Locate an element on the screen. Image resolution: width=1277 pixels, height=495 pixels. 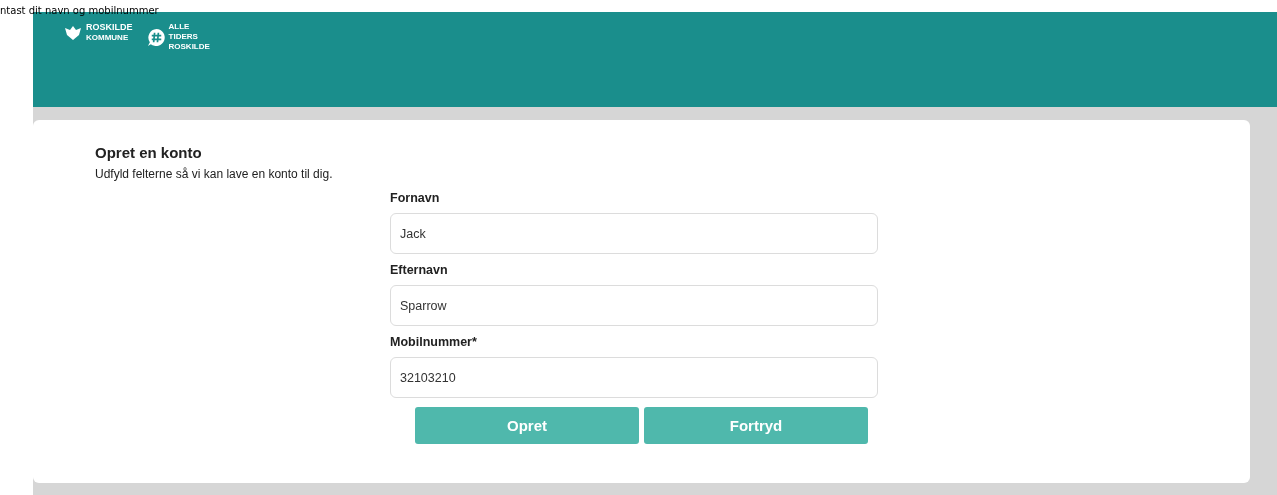
form-title: Opret en konto is located at coordinates (149, 152).